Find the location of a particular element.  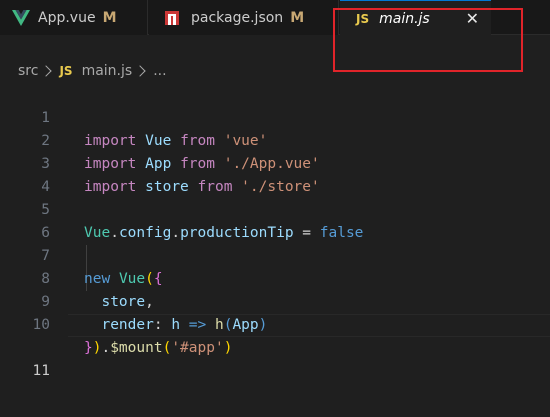

close-tab-icon: ✕ is located at coordinates (472, 18).